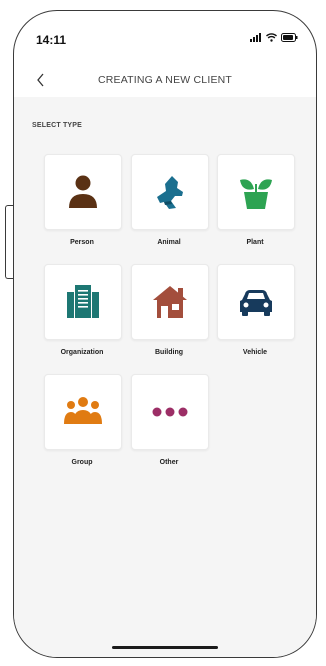 The image size is (326, 666). I want to click on type-label: Plant, so click(255, 242).